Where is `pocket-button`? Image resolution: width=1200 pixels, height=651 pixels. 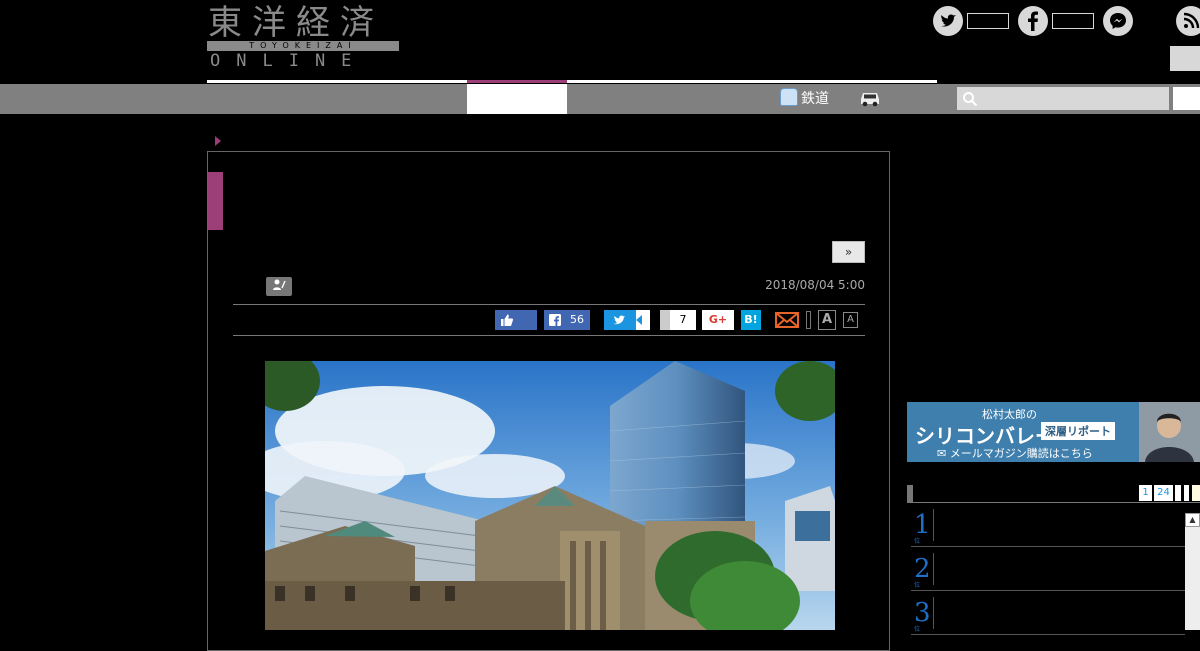
pocket-button is located at coordinates (665, 320).